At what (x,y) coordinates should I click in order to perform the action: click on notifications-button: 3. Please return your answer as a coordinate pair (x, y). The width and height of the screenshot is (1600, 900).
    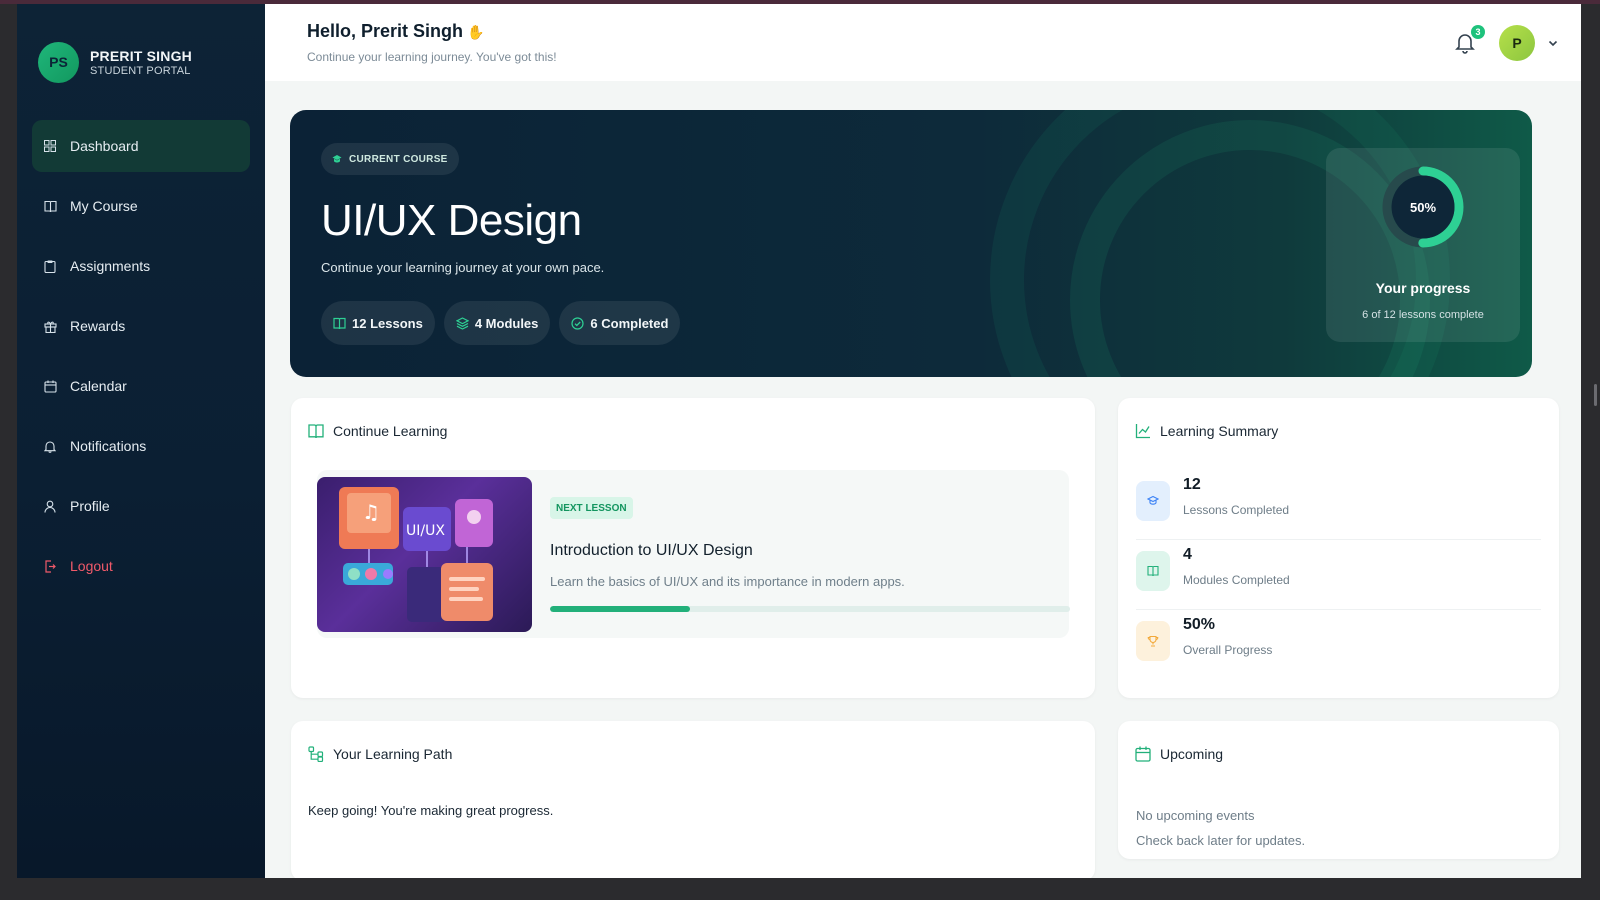
    Looking at the image, I should click on (1470, 39).